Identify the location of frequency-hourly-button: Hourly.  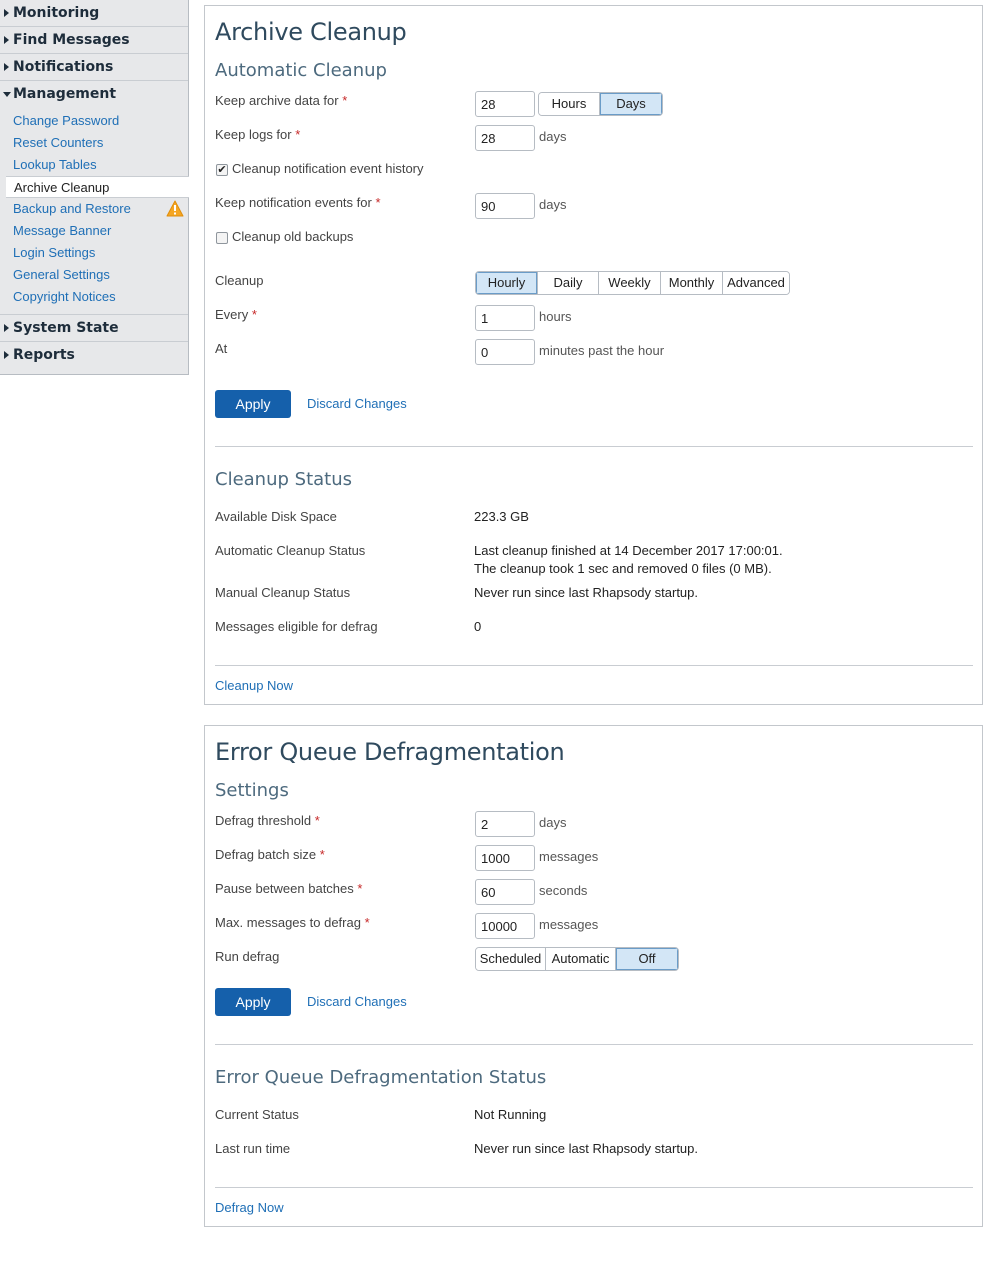
(507, 283).